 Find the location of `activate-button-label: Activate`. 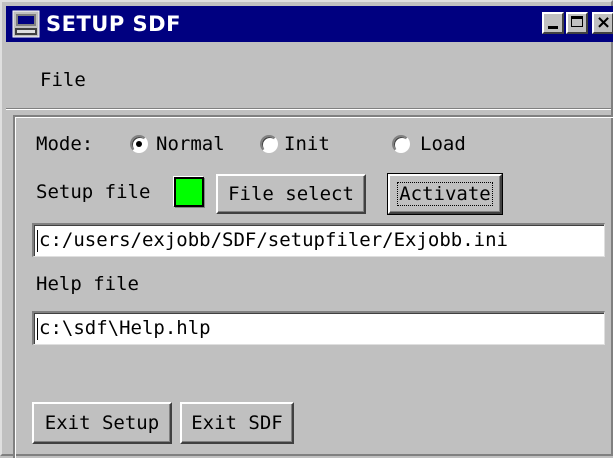

activate-button-label: Activate is located at coordinates (445, 194).